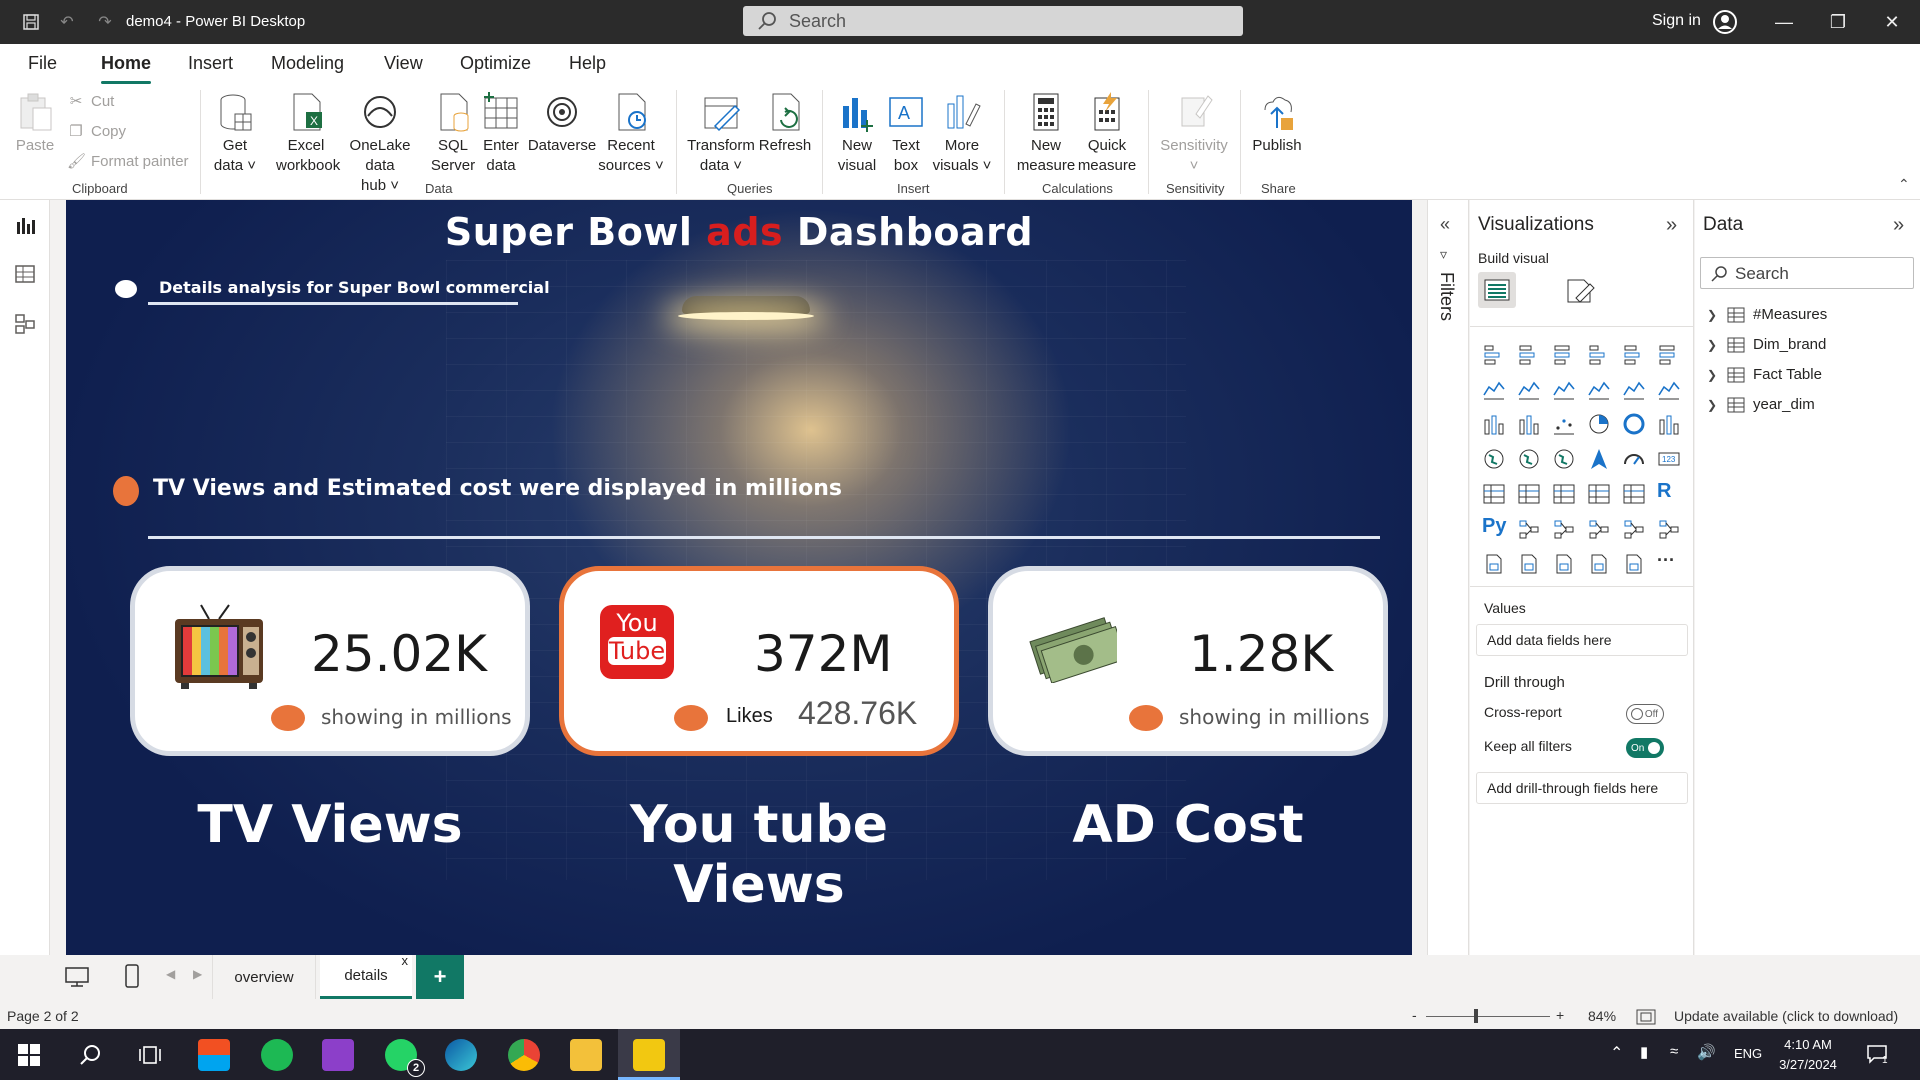  I want to click on more-visuals-icon: ···, so click(1666, 560).